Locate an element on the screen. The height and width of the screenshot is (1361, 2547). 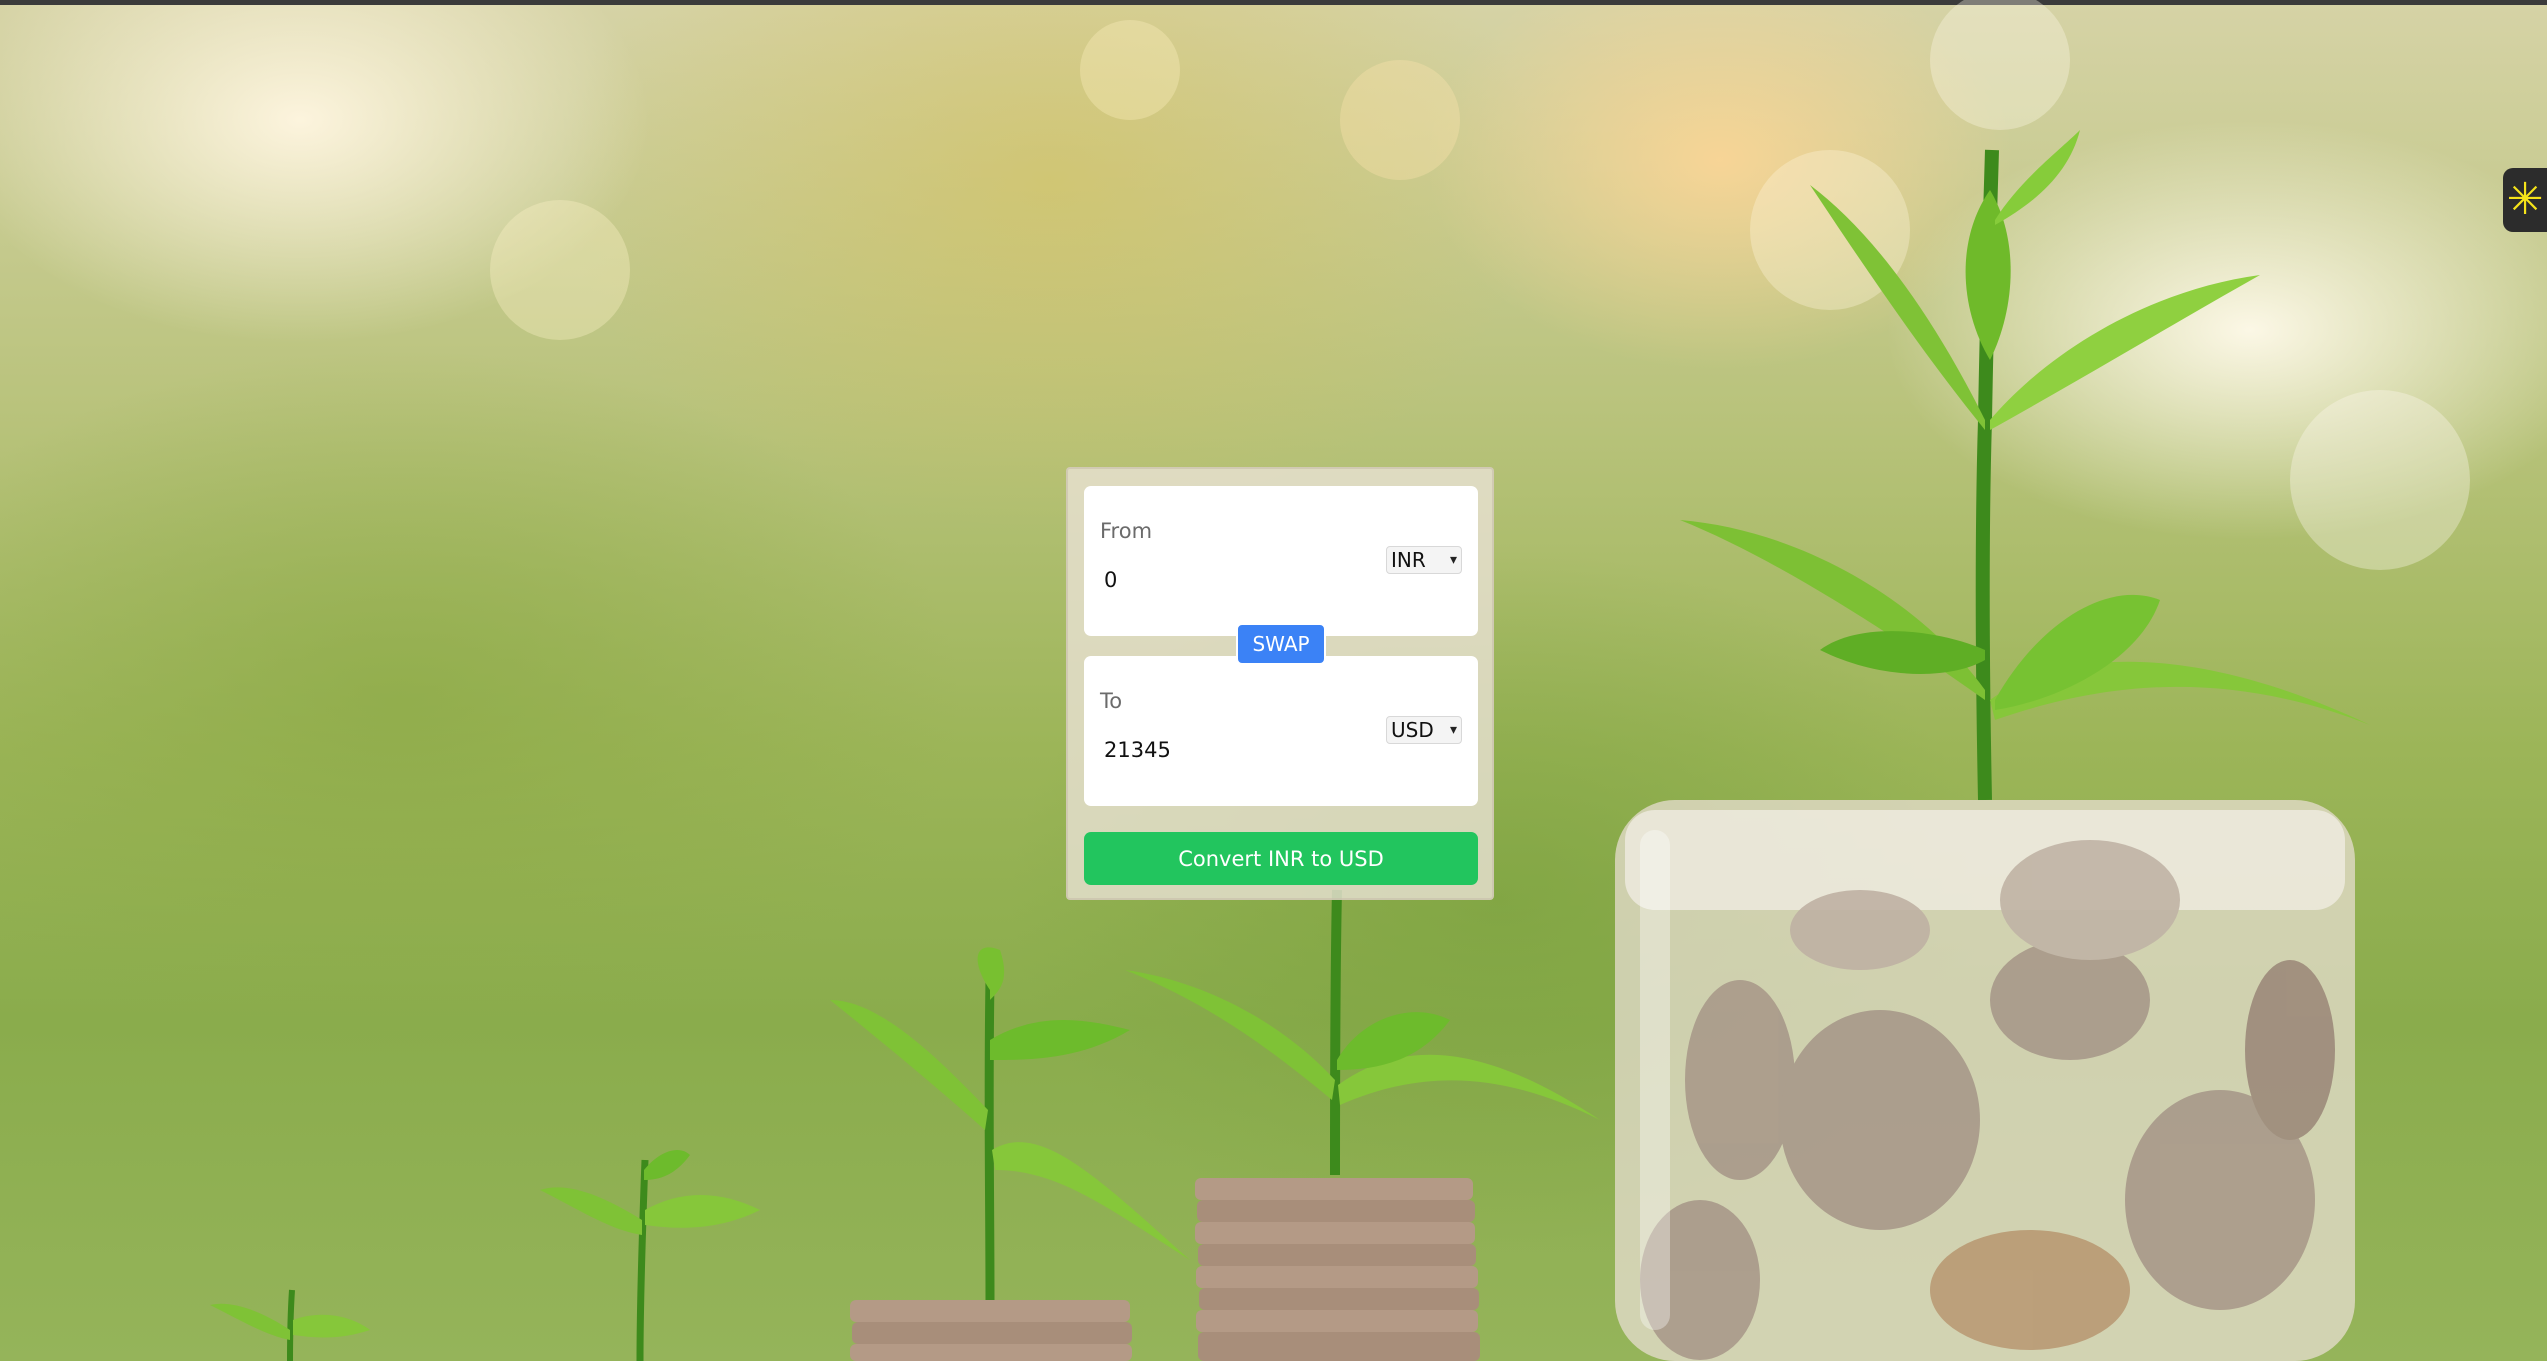
from-amount-input is located at coordinates (1234, 580).